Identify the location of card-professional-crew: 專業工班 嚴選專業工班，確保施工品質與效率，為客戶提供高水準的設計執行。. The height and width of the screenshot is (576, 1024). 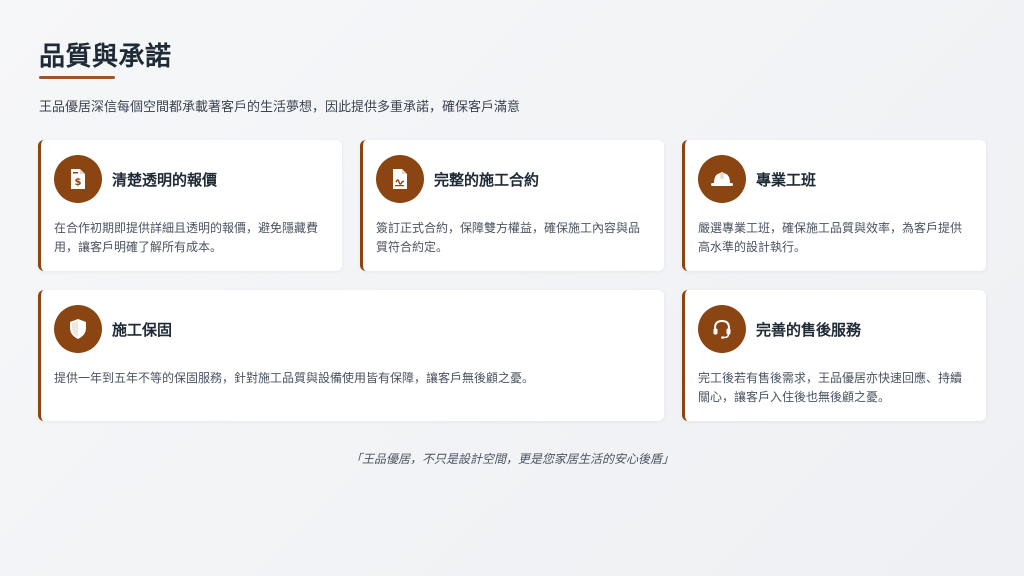
(834, 205).